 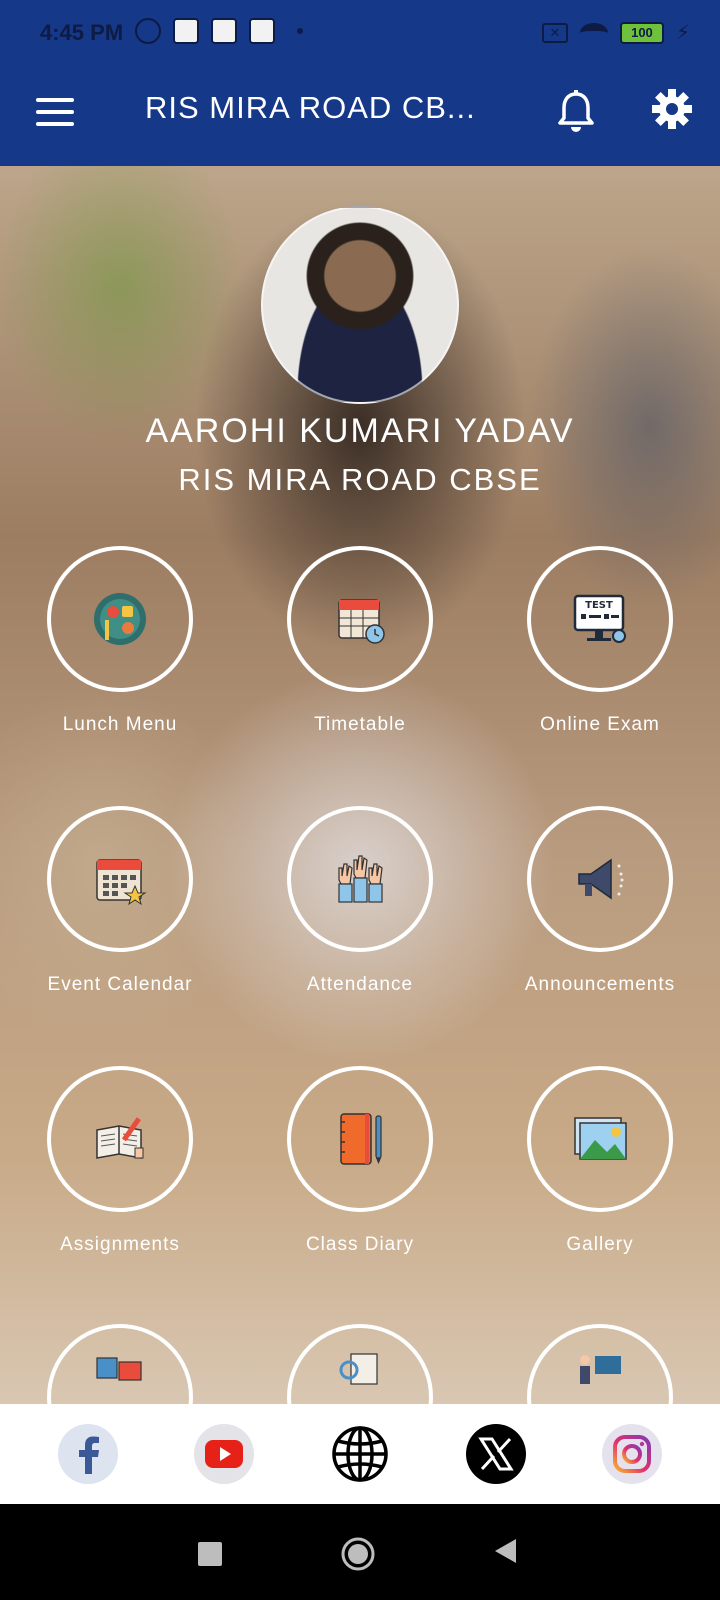 I want to click on tile-label: Assignments, so click(x=120, y=1244).